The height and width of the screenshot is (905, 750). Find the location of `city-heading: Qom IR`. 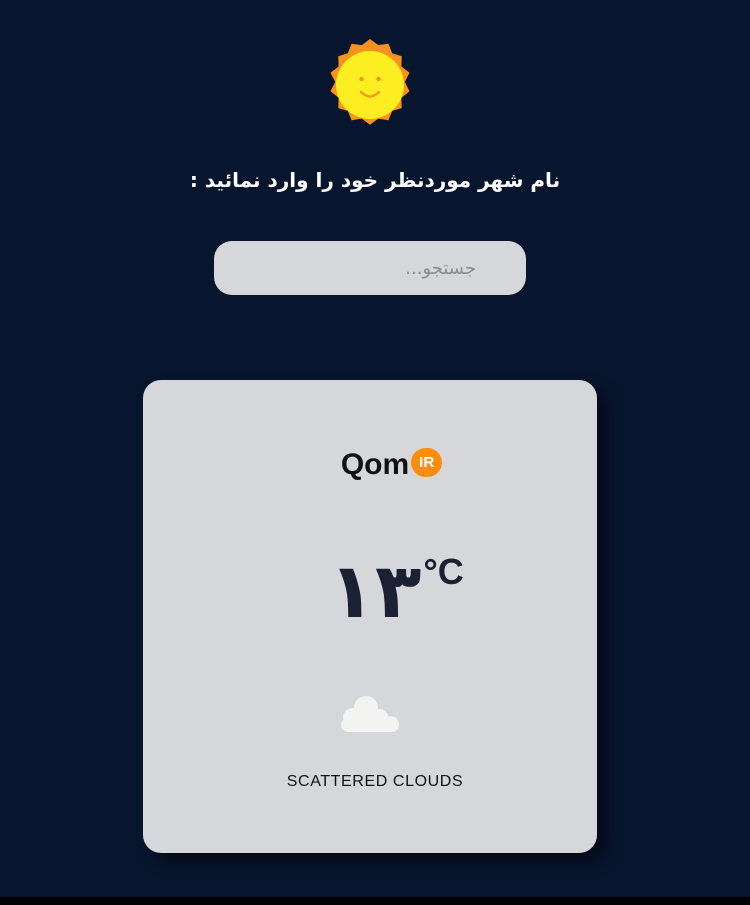

city-heading: Qom IR is located at coordinates (375, 465).